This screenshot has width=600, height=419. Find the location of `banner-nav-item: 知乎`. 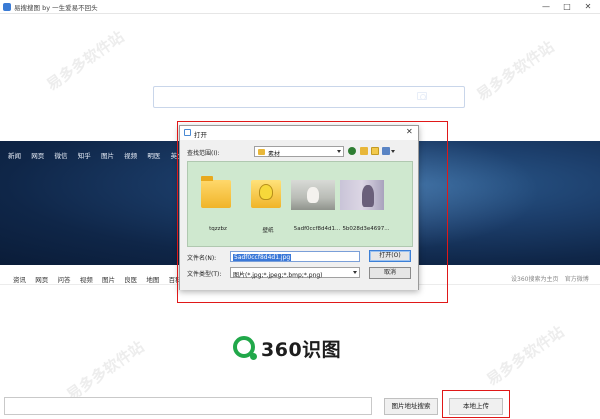

banner-nav-item: 知乎 is located at coordinates (84, 155).